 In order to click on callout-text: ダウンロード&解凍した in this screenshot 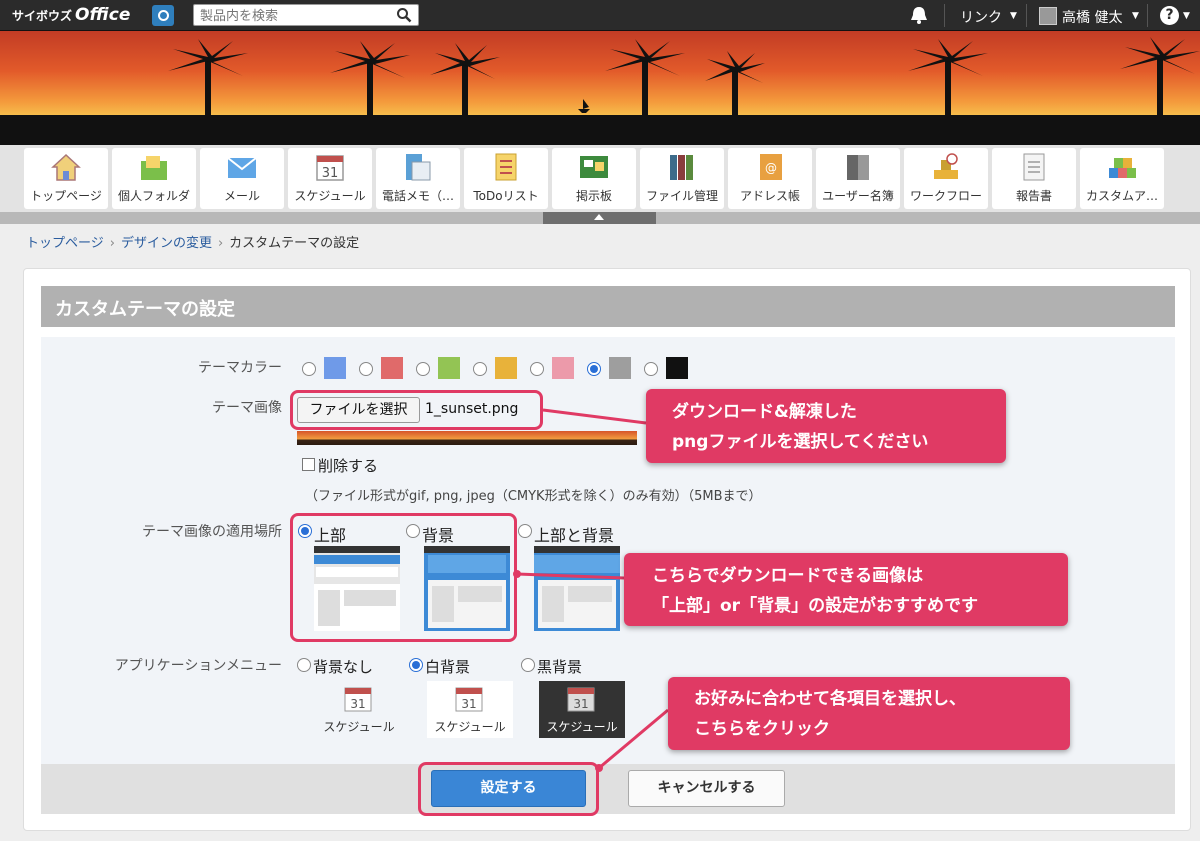, I will do `click(764, 412)`.